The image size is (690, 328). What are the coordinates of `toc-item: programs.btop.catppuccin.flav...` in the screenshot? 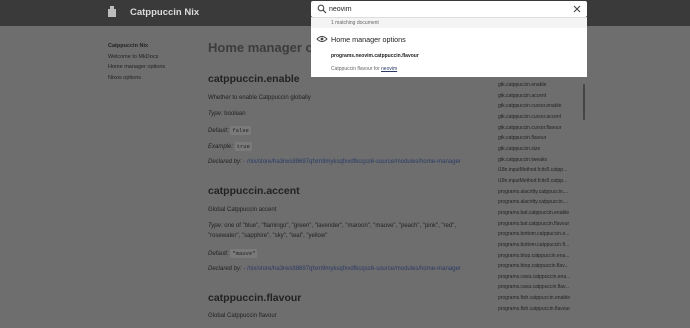 It's located at (534, 266).